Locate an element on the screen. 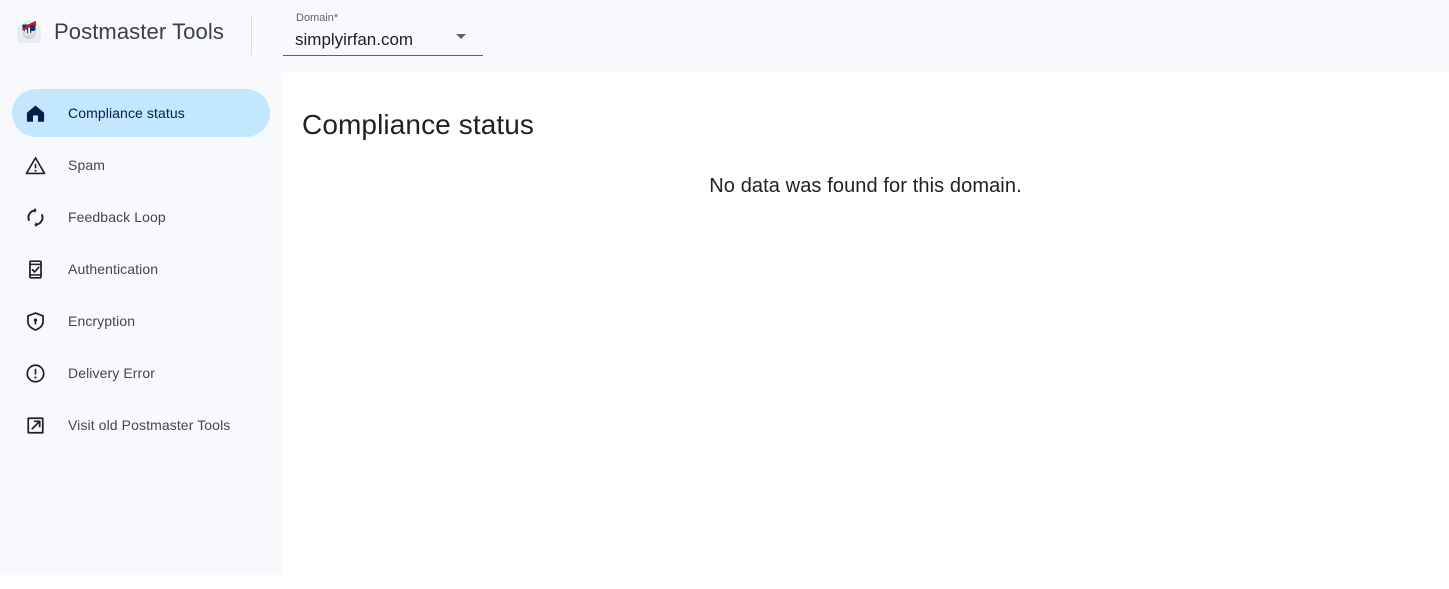  sidebar-item-delivery-error: Delivery Error is located at coordinates (141, 373).